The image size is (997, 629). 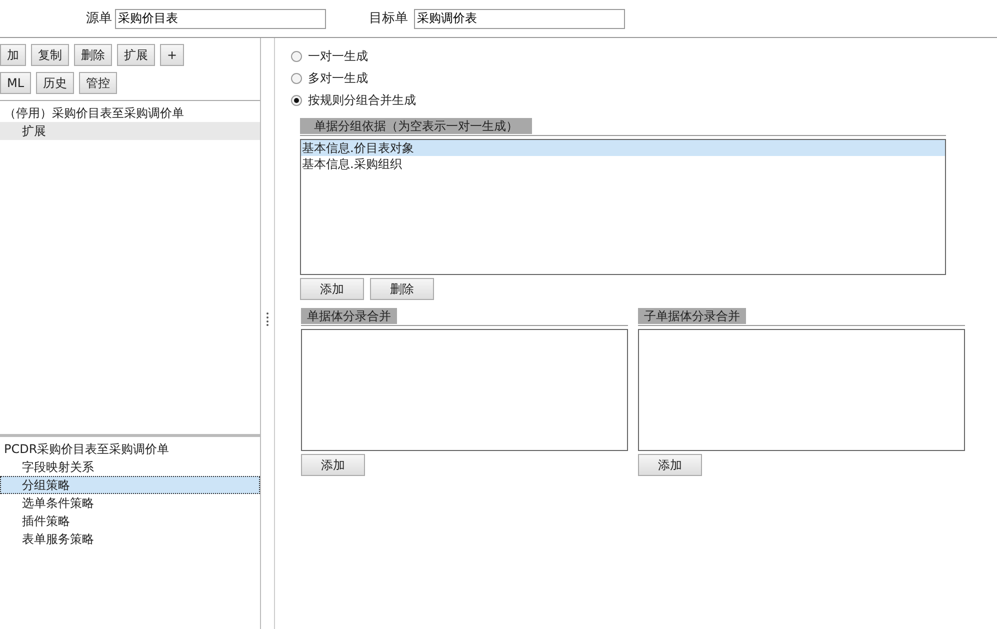 What do you see at coordinates (130, 485) in the screenshot?
I see `tree-item: 分组策略` at bounding box center [130, 485].